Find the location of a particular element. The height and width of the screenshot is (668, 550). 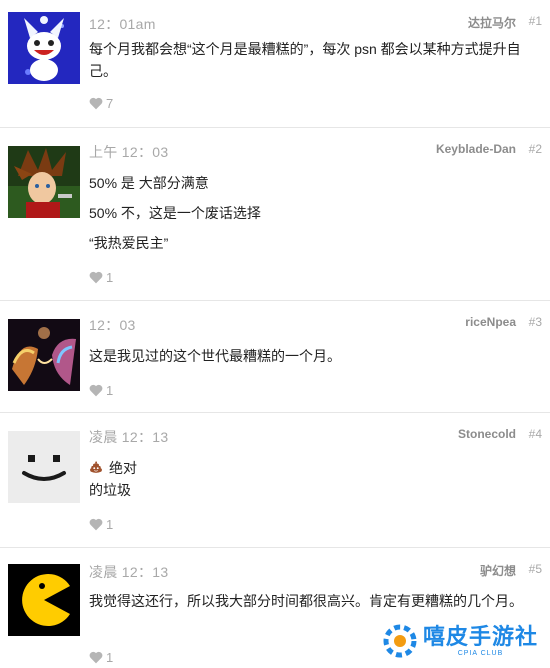

comment-text-line: 绝对 is located at coordinates (313, 468).